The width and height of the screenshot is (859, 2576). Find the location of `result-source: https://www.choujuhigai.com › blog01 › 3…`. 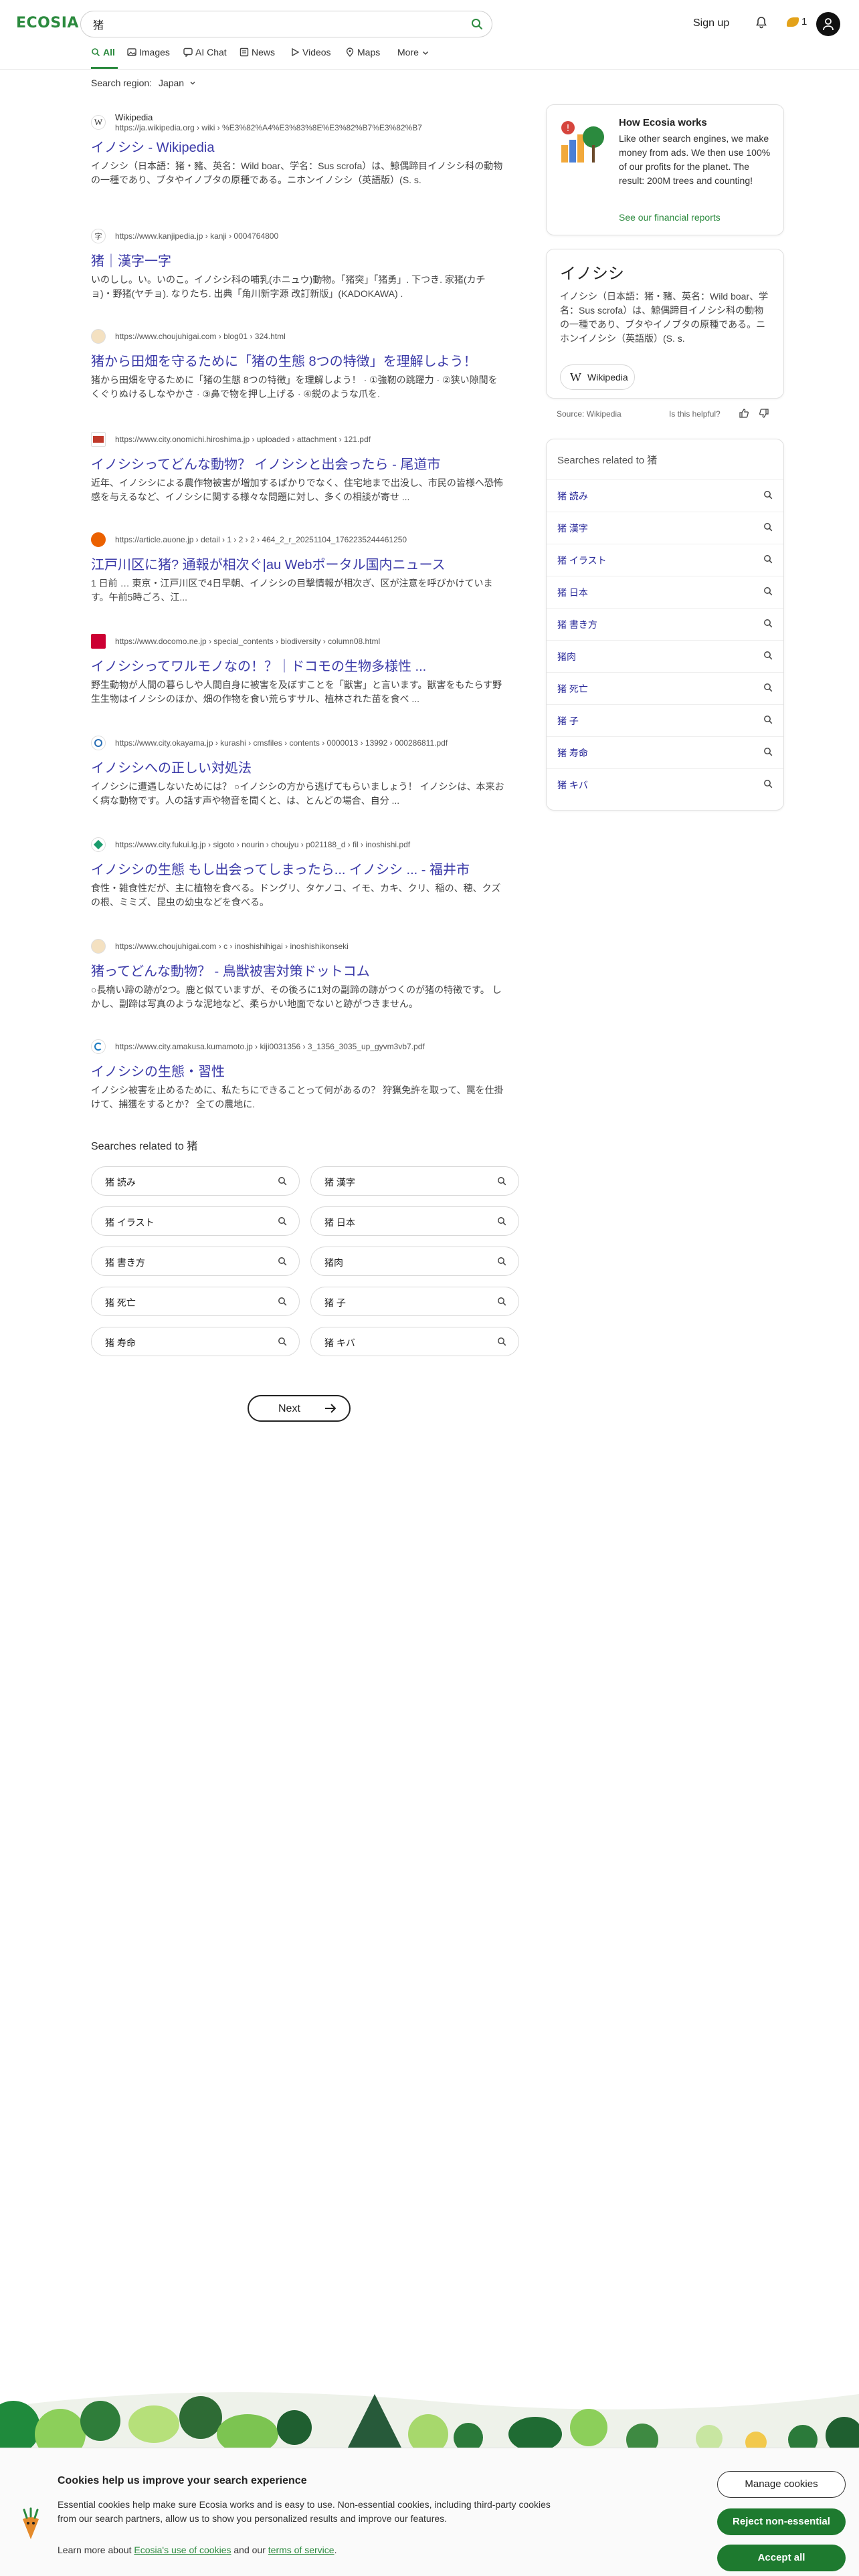

result-source: https://www.choujuhigai.com › blog01 › 3… is located at coordinates (299, 337).